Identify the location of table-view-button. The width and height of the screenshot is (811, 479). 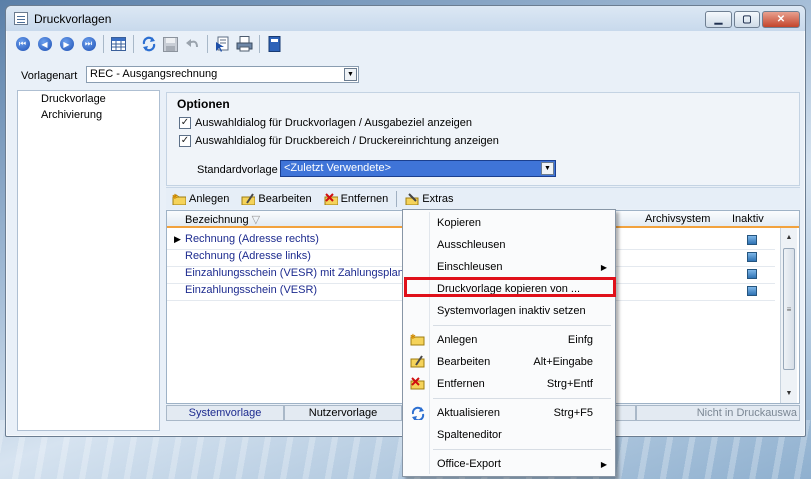
(118, 44).